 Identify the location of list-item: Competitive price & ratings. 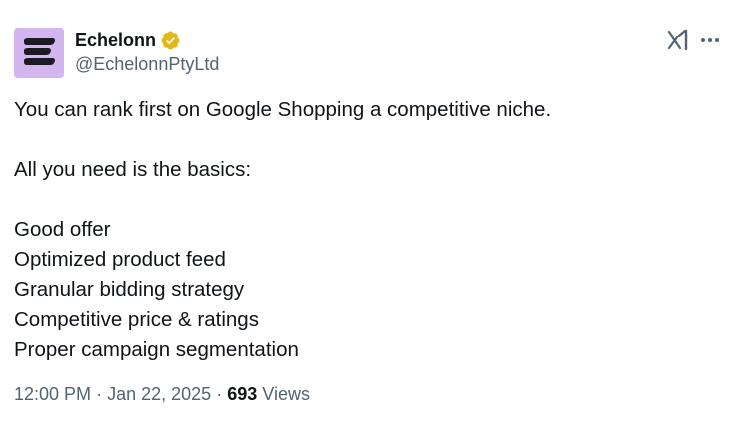
(136, 319).